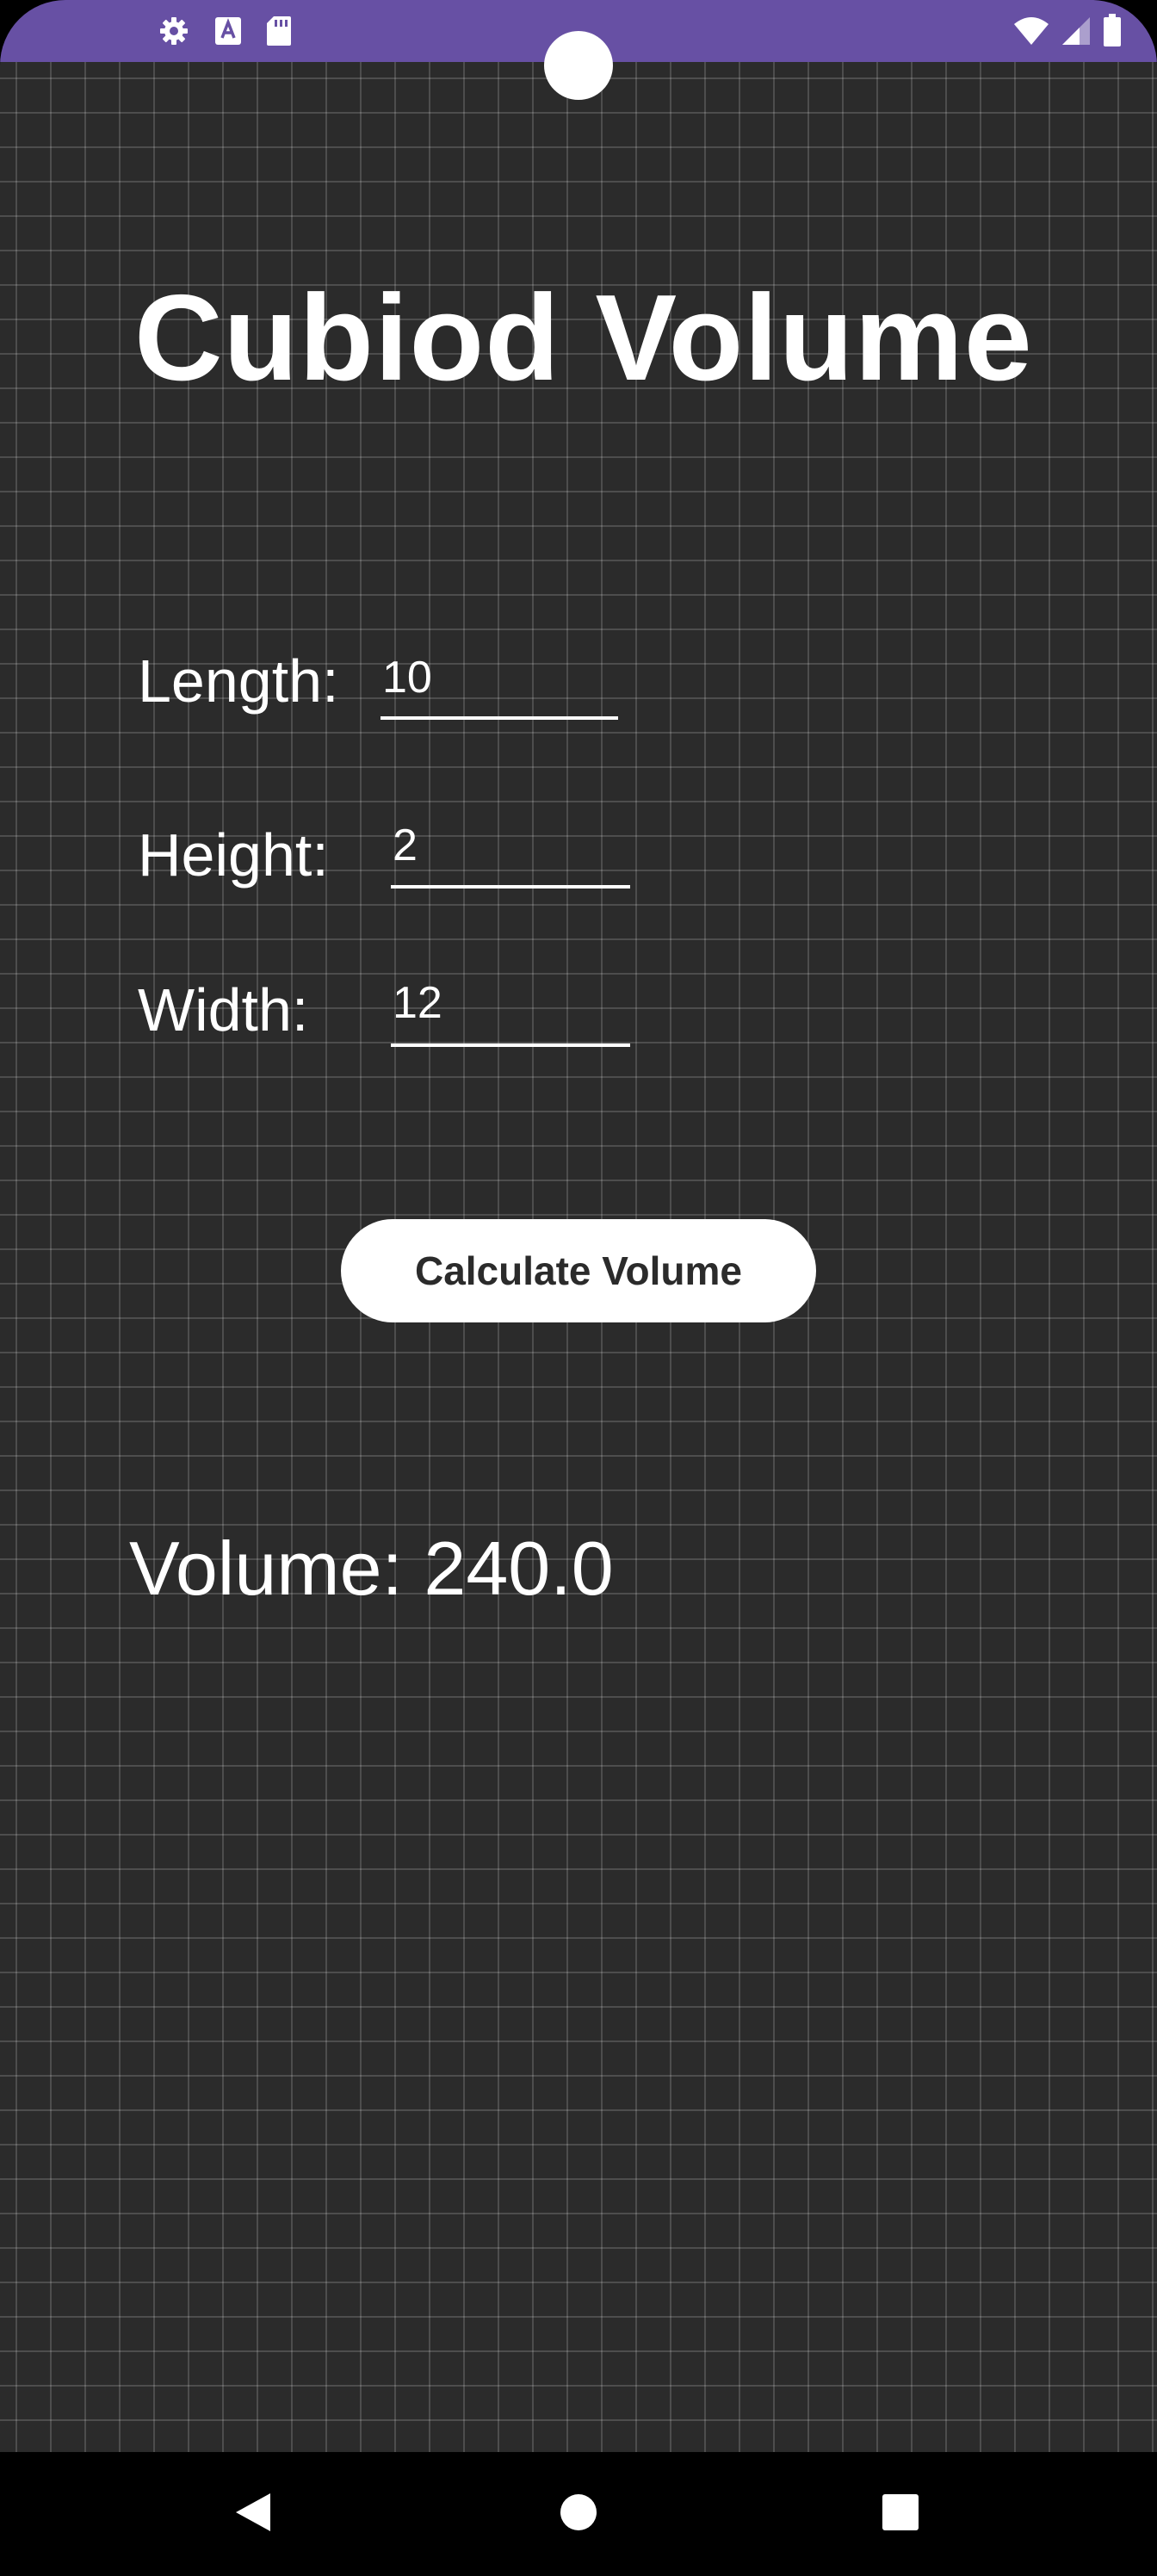 The image size is (1157, 2576). I want to click on recents-button, so click(900, 2514).